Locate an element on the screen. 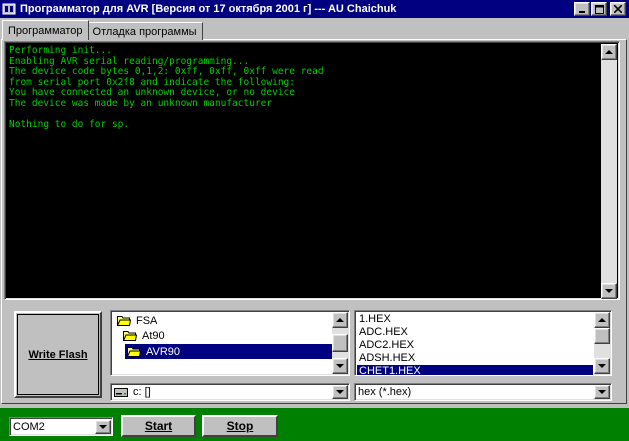 This screenshot has width=629, height=441. minimize-icon is located at coordinates (582, 12).